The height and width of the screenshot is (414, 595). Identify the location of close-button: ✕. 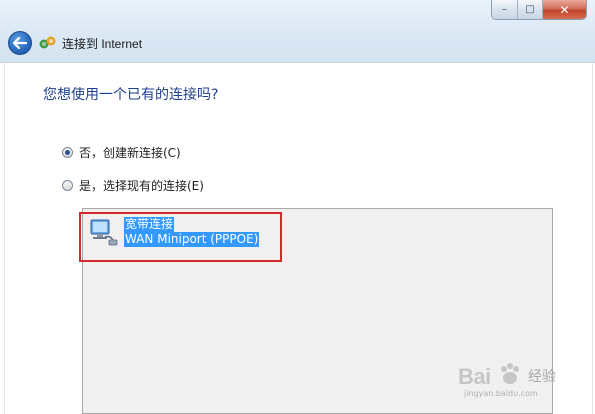
(564, 9).